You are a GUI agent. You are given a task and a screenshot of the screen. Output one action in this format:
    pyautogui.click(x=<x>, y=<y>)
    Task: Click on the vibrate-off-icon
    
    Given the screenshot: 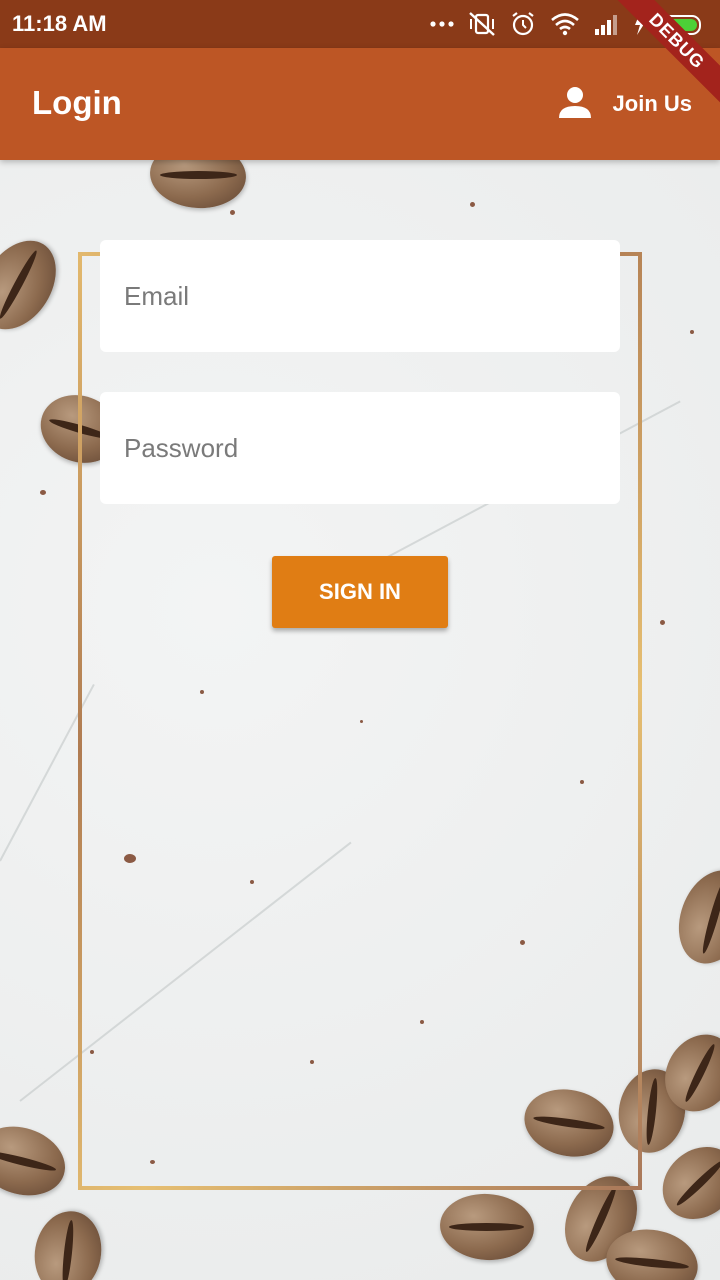 What is the action you would take?
    pyautogui.click(x=482, y=24)
    